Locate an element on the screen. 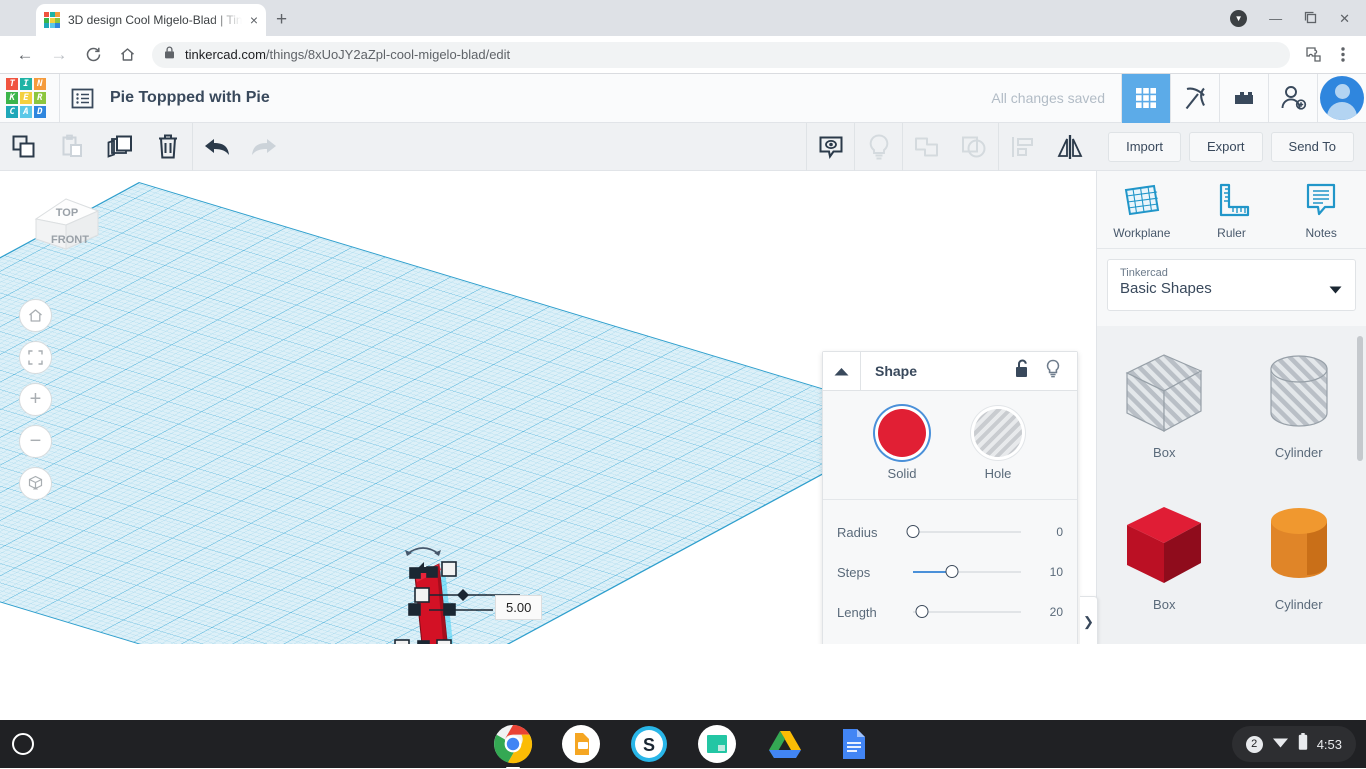 The height and width of the screenshot is (769, 1366). solid-color-swatch is located at coordinates (902, 433).